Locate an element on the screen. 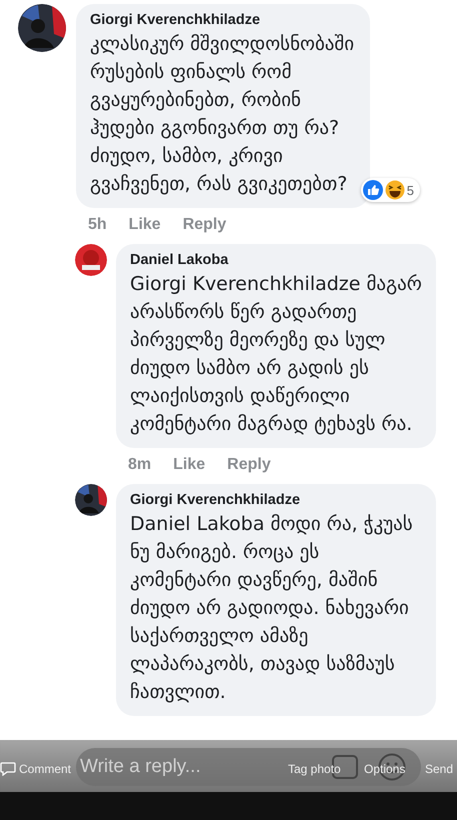 The width and height of the screenshot is (457, 820). comment-time: 8m is located at coordinates (140, 465).